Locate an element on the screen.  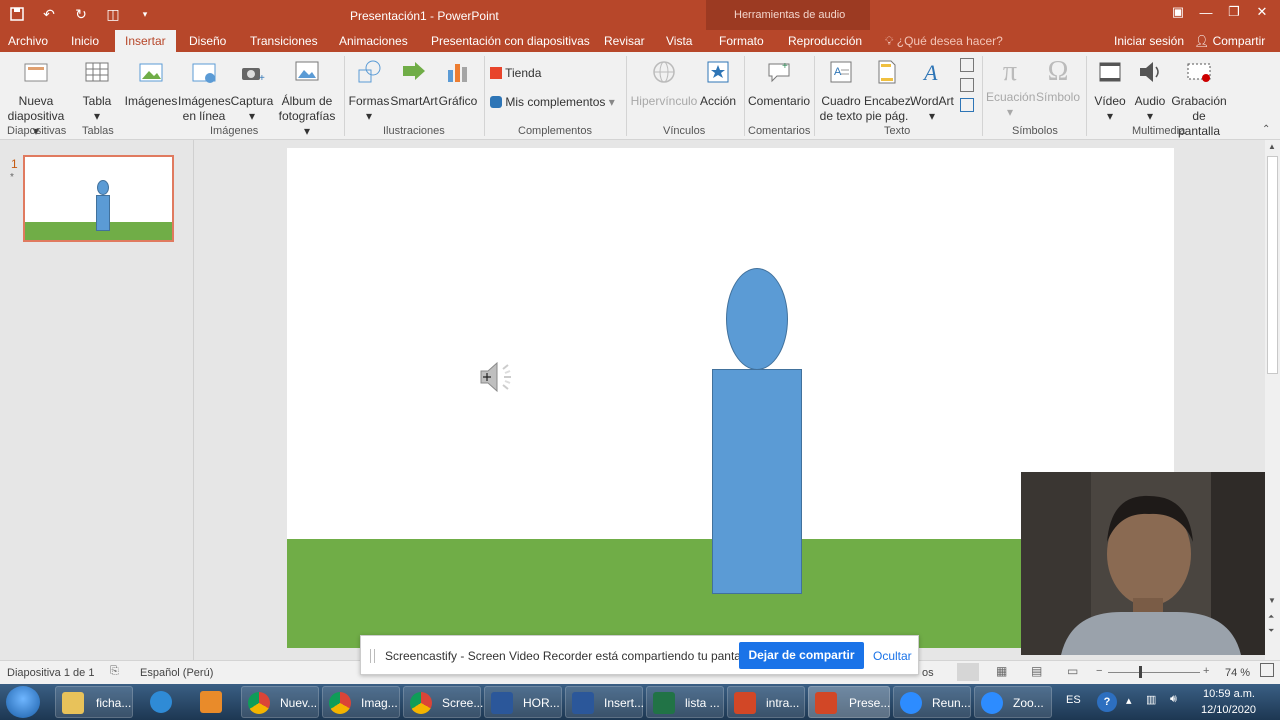
sign-in-link: Iniciar sesión is located at coordinates (1149, 41).